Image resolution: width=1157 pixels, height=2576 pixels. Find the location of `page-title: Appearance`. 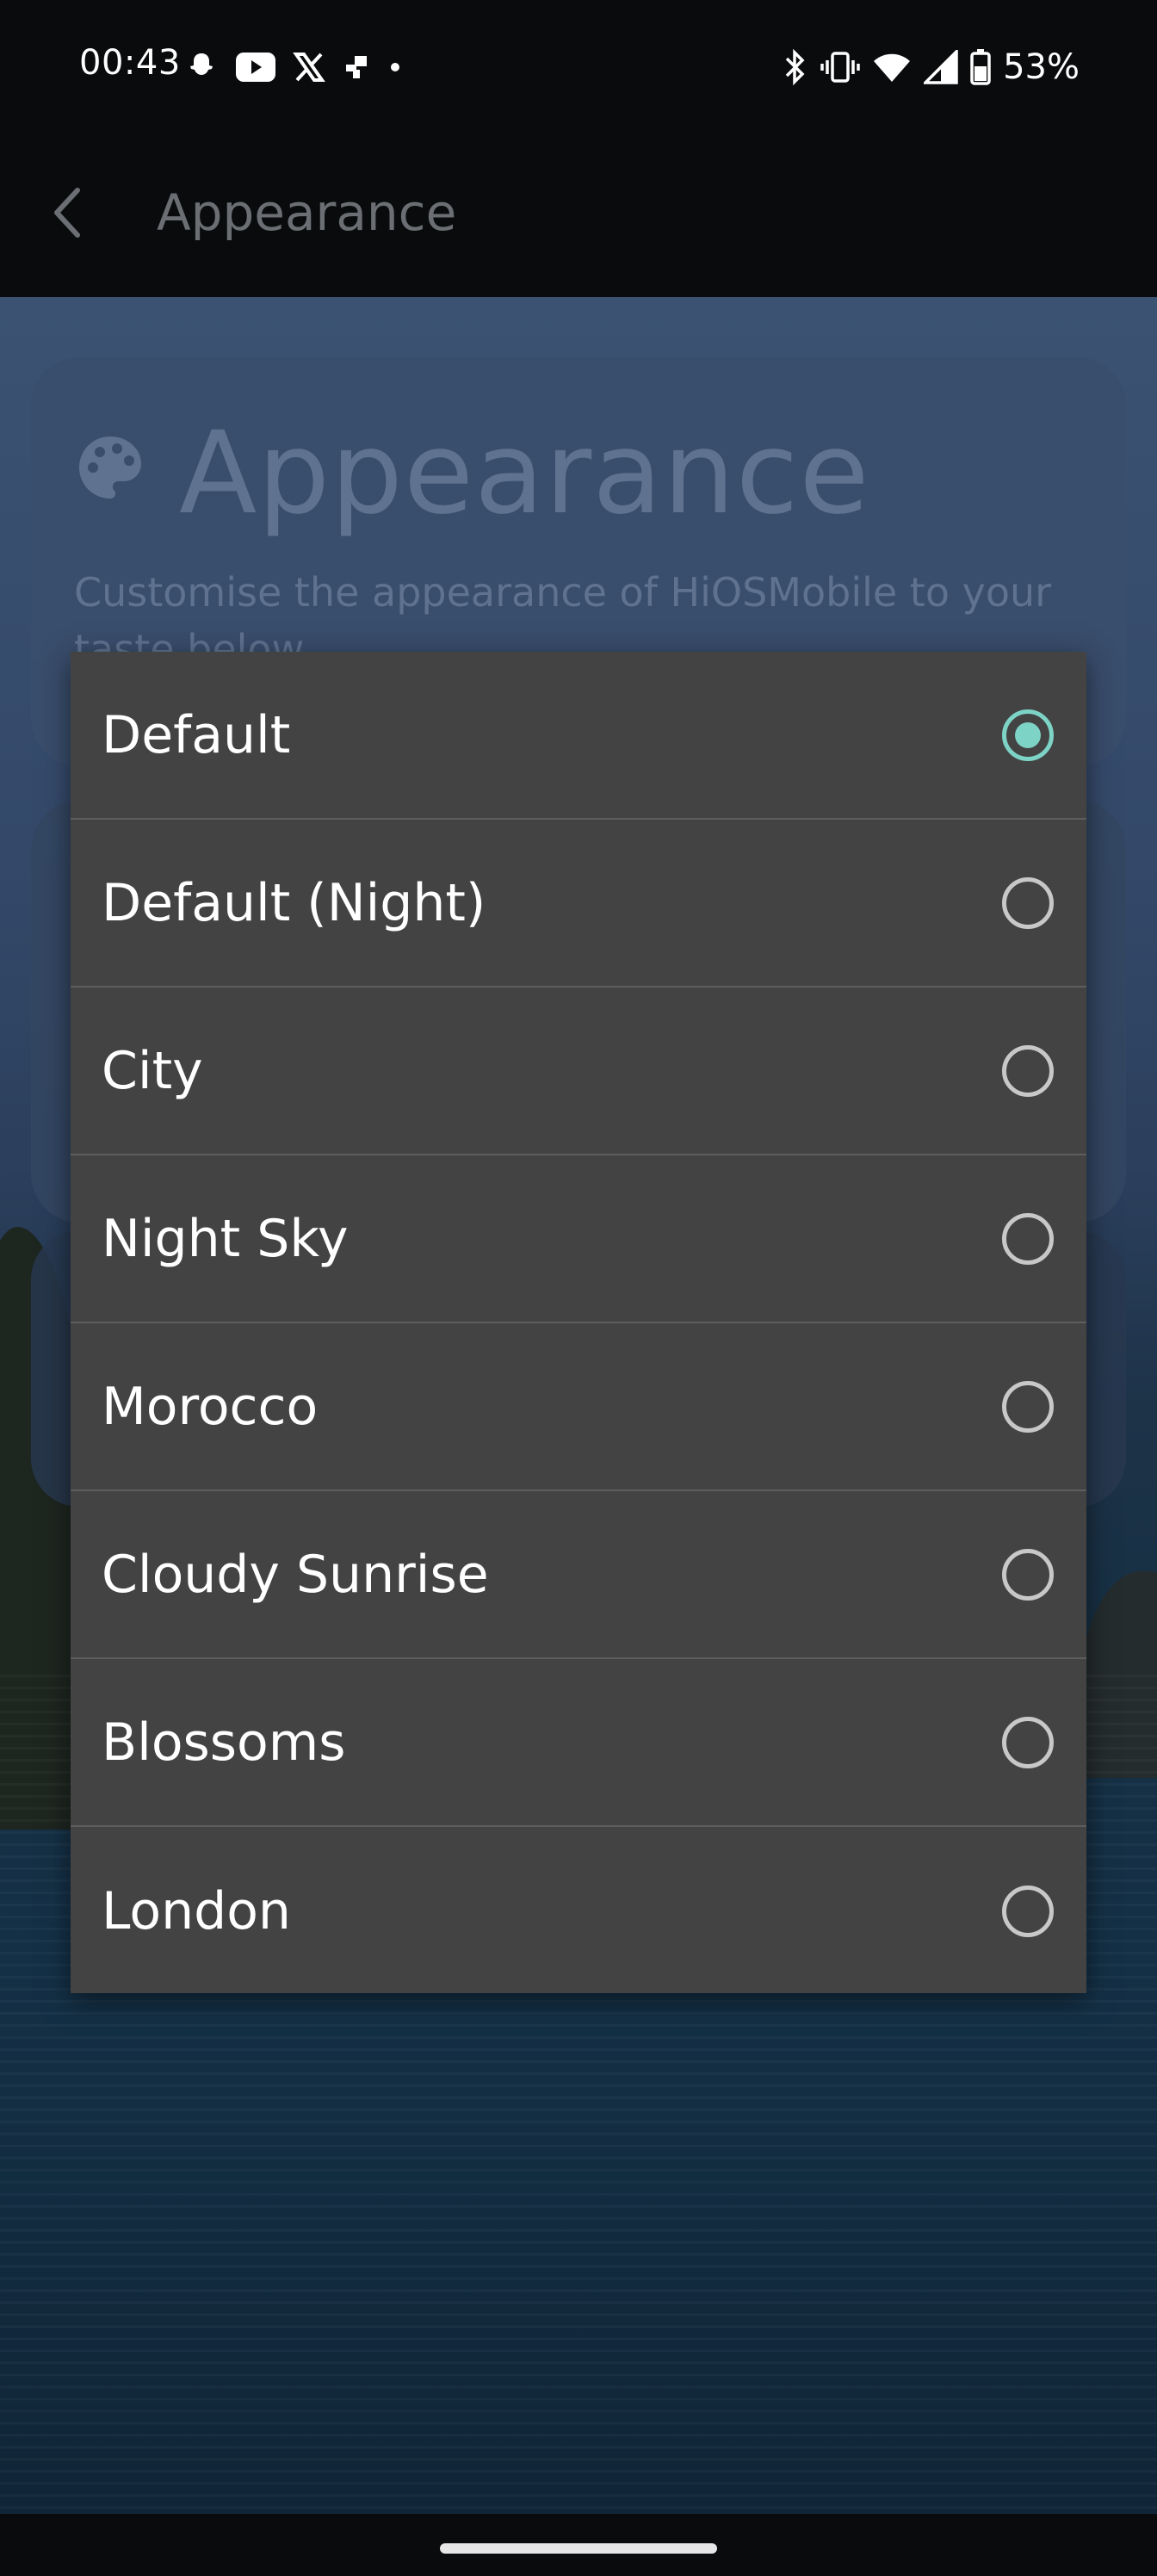

page-title: Appearance is located at coordinates (307, 212).